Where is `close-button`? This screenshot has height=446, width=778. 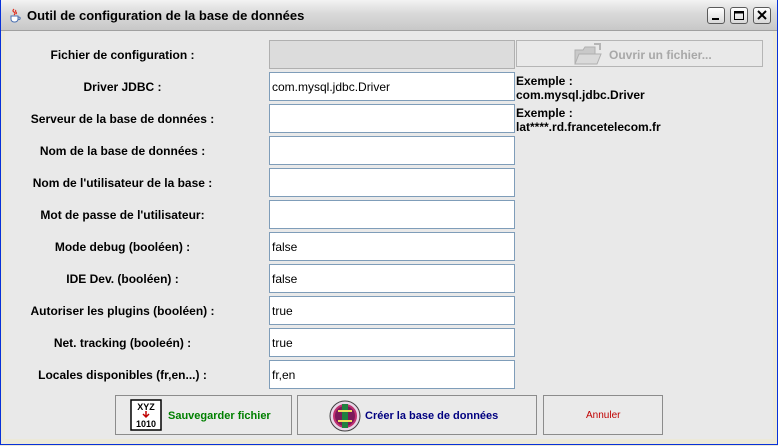 close-button is located at coordinates (762, 15).